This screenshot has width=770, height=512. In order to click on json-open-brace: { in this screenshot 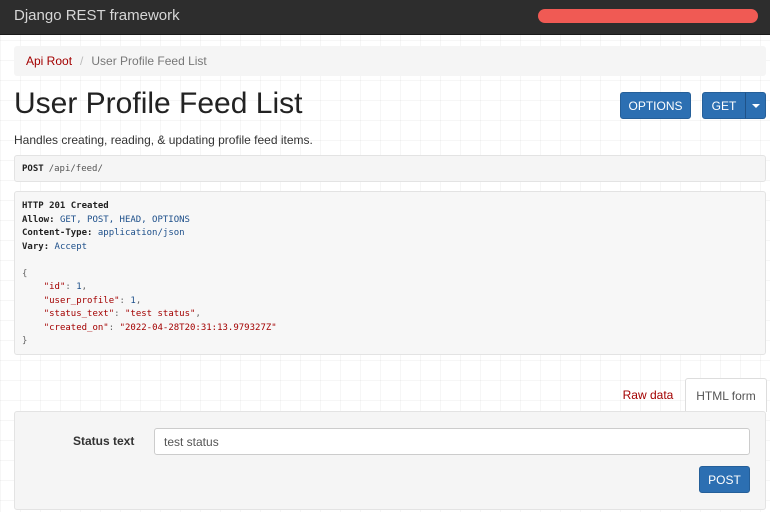, I will do `click(25, 273)`.